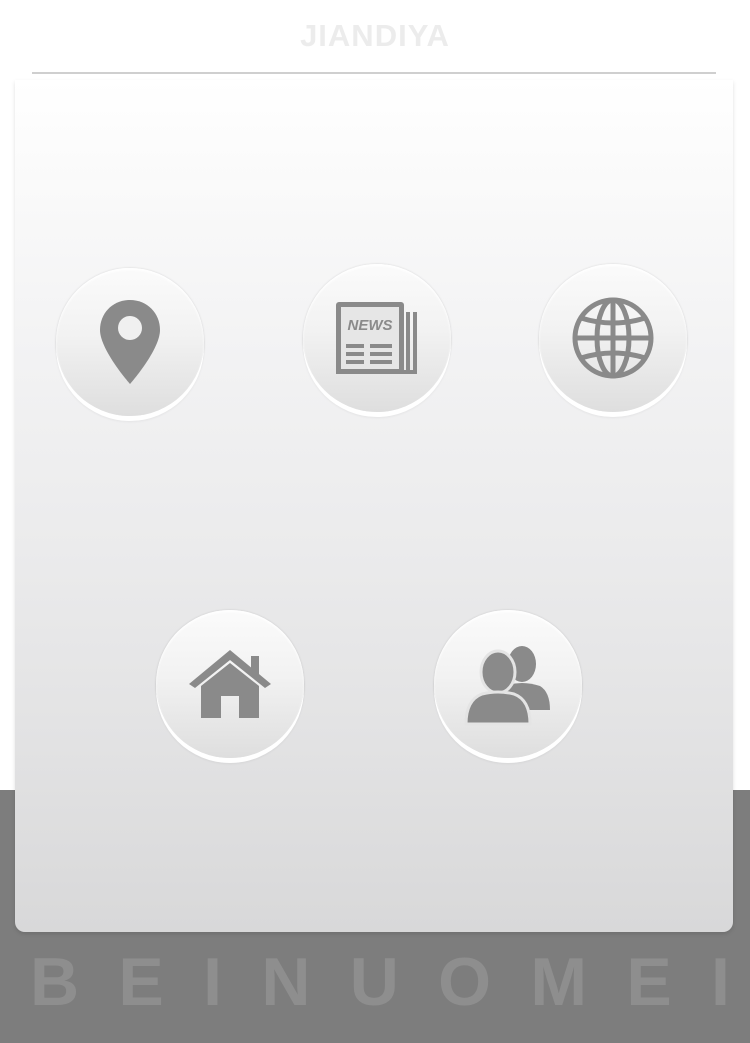  I want to click on newspaper-icon: NEWS, so click(376, 338).